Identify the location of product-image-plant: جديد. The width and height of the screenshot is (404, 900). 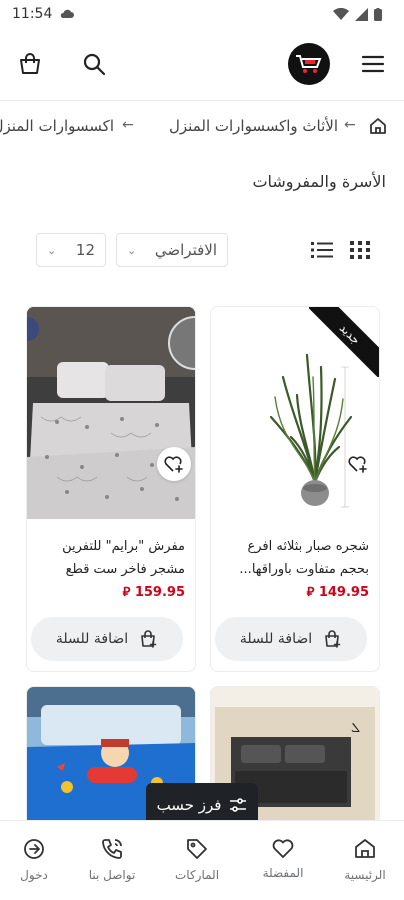
(295, 413).